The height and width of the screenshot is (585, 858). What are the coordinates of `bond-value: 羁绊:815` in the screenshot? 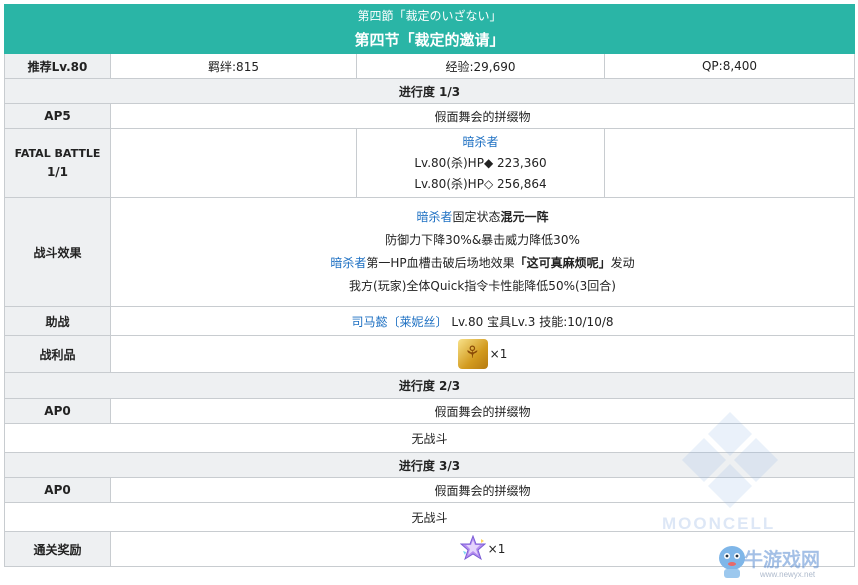 It's located at (233, 66).